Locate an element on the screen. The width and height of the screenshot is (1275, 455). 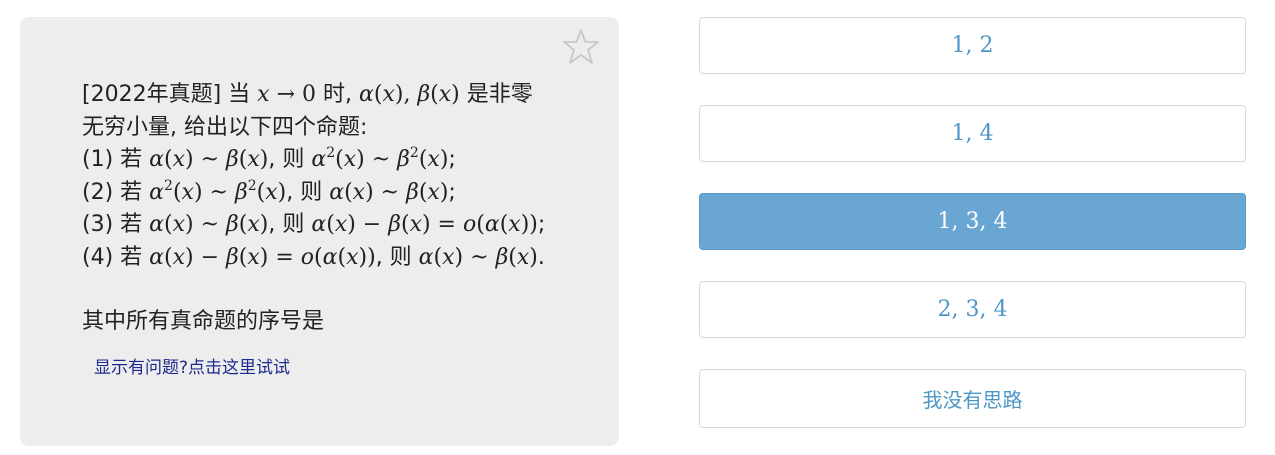
math-limit: x → 0 is located at coordinates (286, 94).